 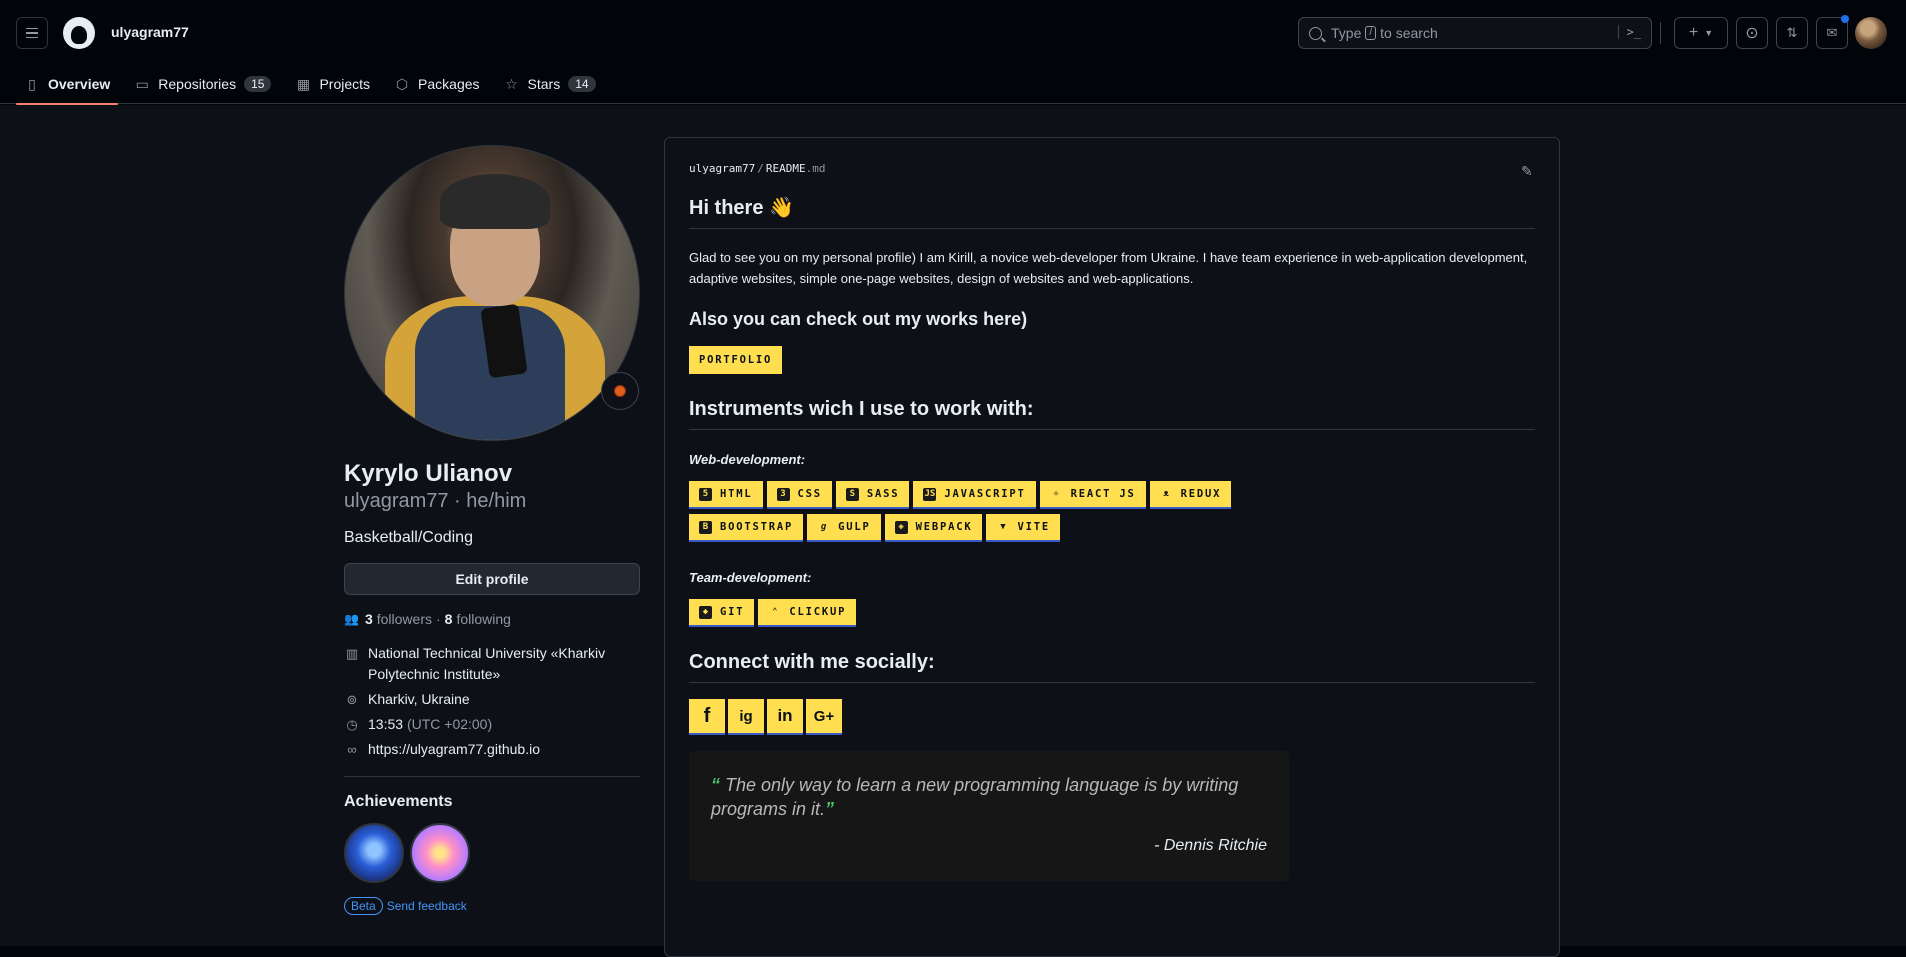 I want to click on tab-projects: ▦ Projects, so click(x=332, y=84).